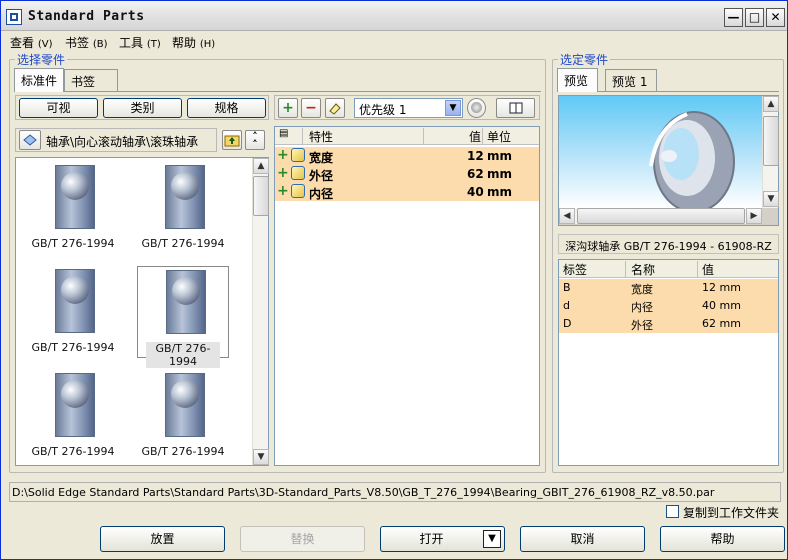  I want to click on tag-value: 12 mm, so click(721, 287).